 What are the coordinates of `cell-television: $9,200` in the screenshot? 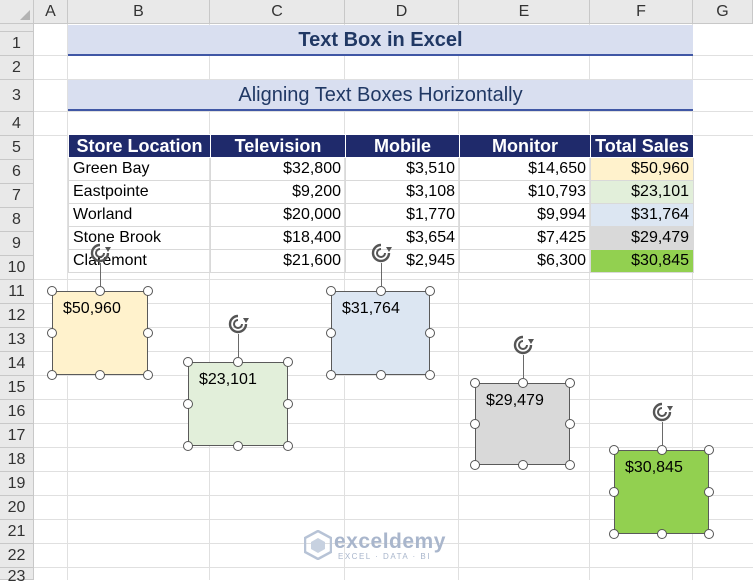 It's located at (278, 192).